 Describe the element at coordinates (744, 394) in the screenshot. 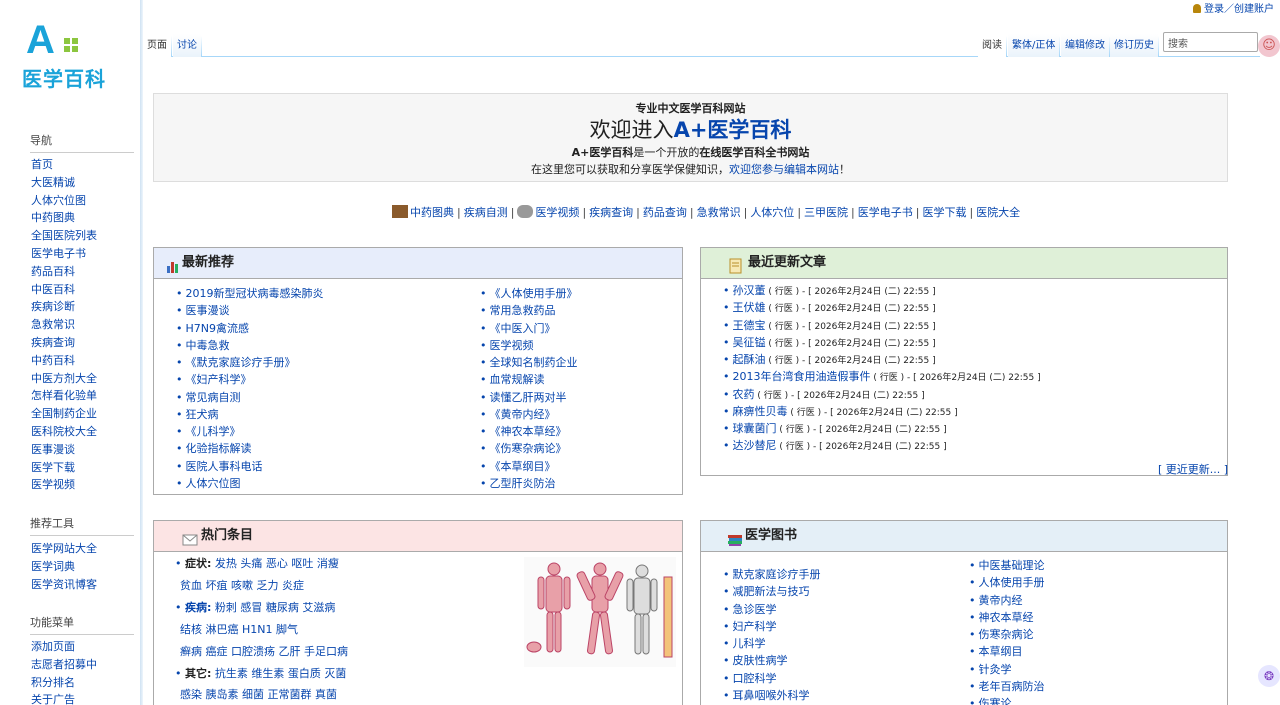

I see `recent-article-link: 农药` at that location.